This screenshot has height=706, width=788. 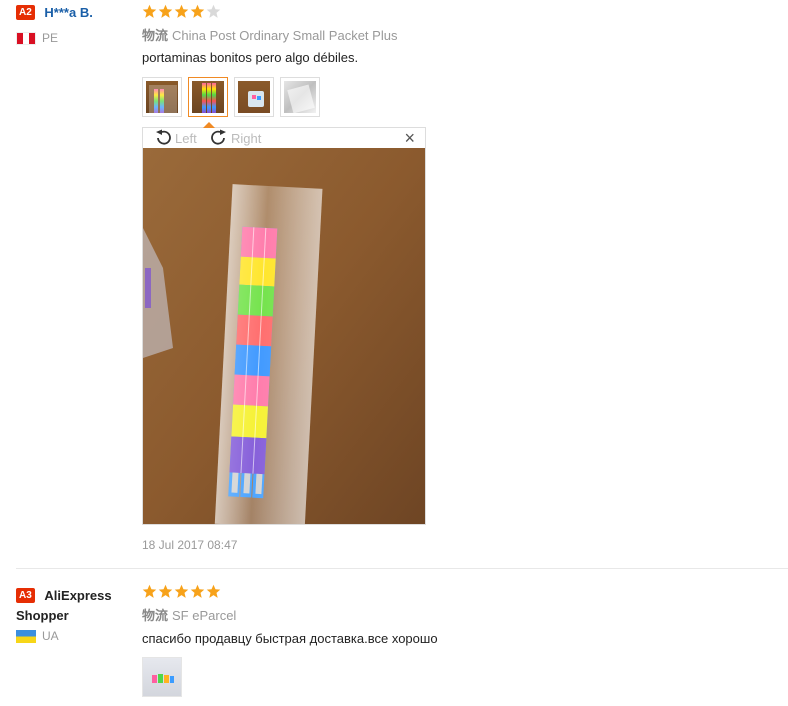 I want to click on rotate-left-button: Left, so click(x=175, y=138).